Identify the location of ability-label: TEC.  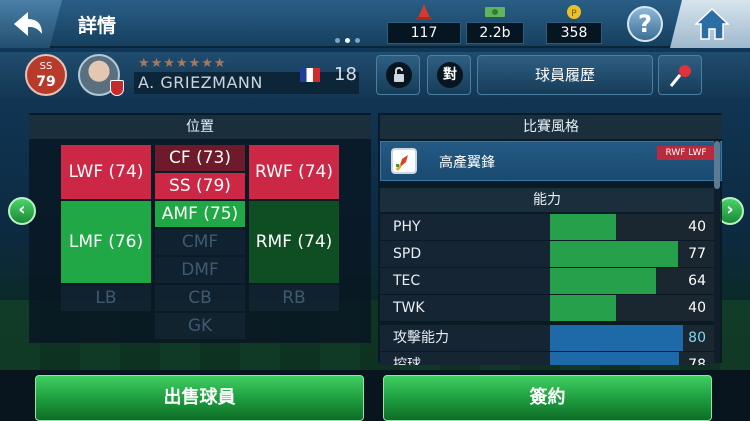
(465, 281).